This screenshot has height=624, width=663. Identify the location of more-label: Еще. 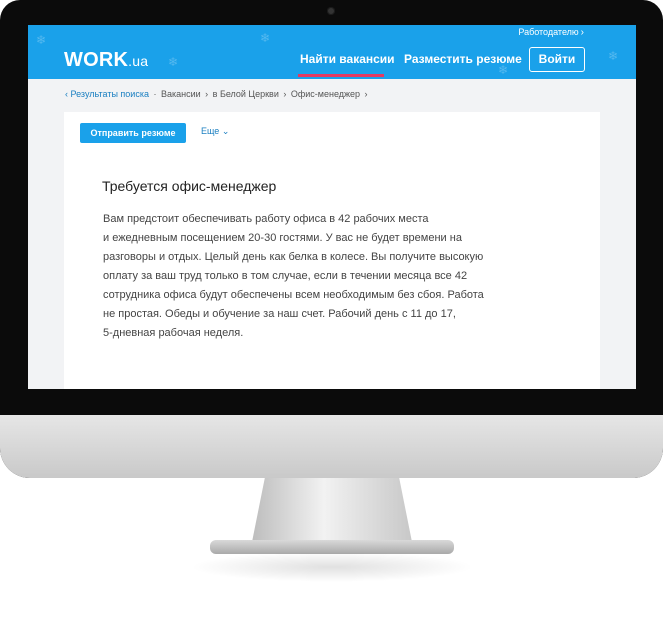
(210, 131).